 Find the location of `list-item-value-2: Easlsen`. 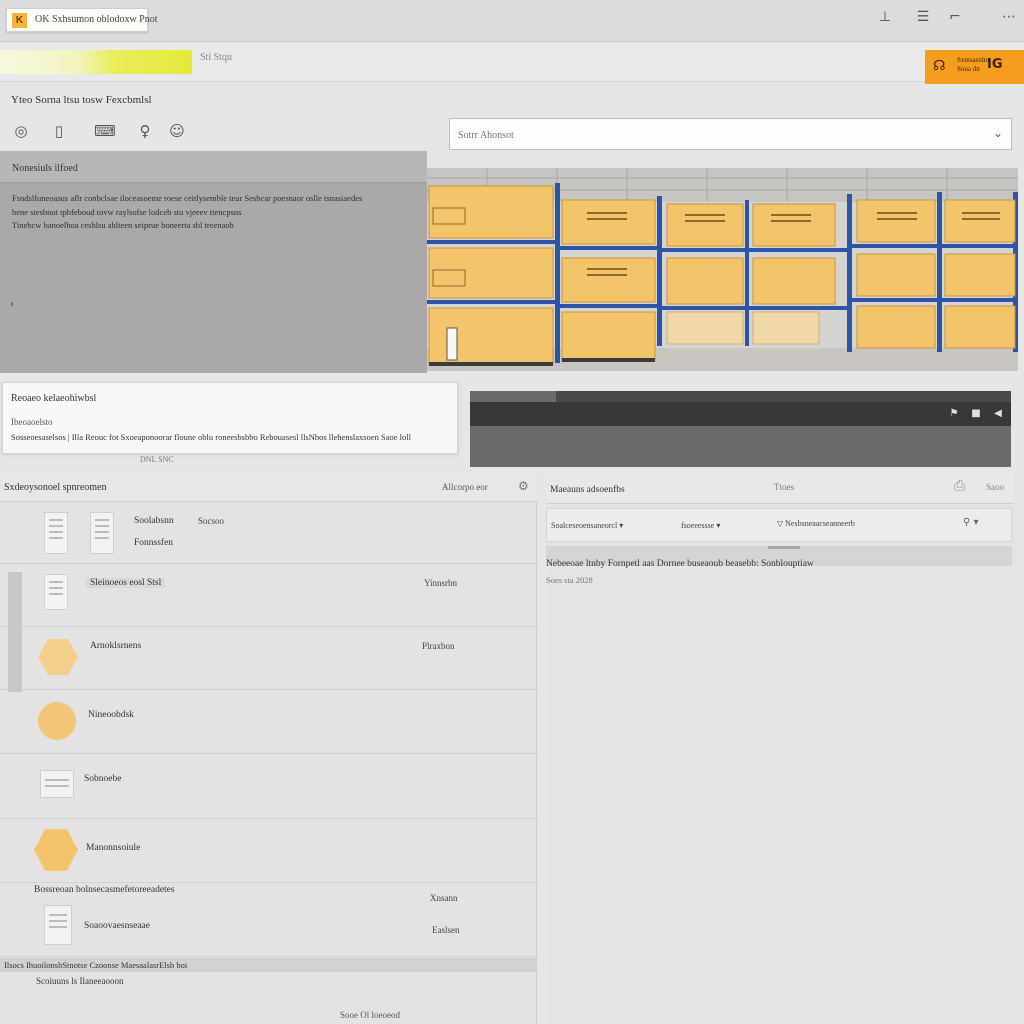

list-item-value-2: Easlsen is located at coordinates (446, 930).